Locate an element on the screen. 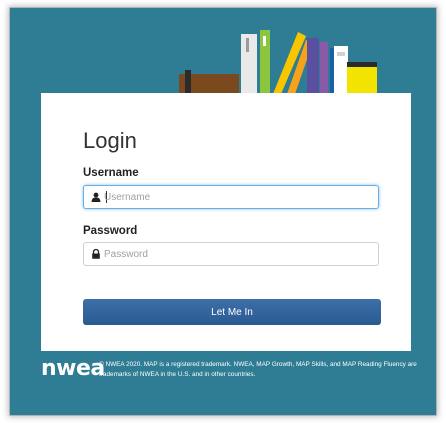 The width and height of the screenshot is (446, 423). bookshelf-illustration is located at coordinates (278, 62).